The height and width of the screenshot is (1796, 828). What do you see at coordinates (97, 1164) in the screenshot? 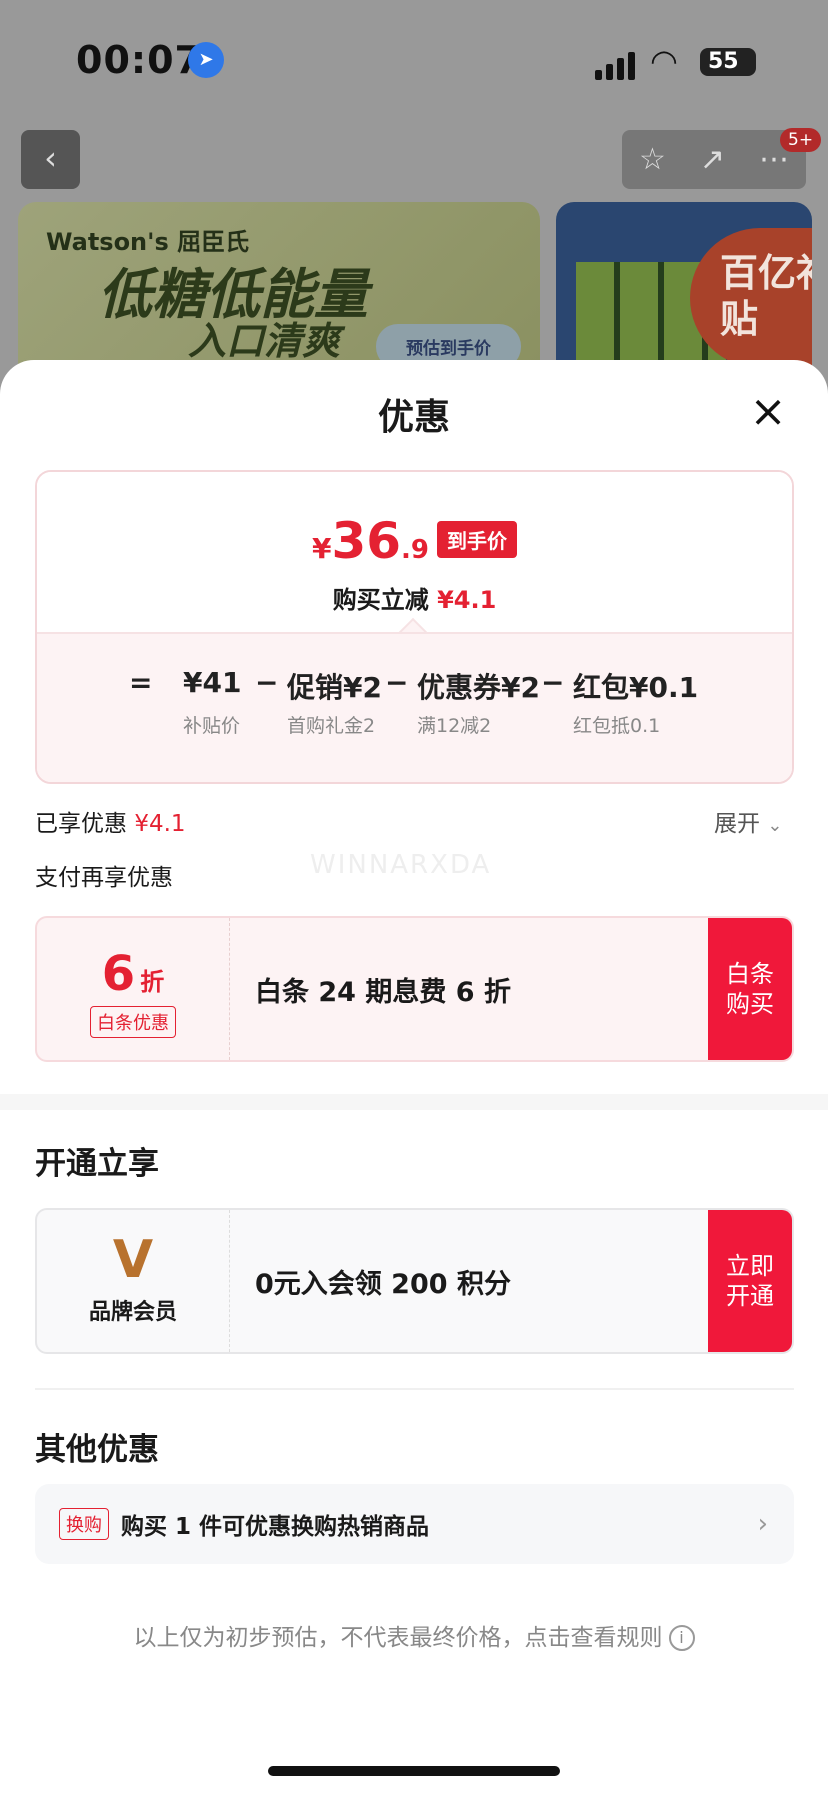
I see `open-section-title: 开通立享` at bounding box center [97, 1164].